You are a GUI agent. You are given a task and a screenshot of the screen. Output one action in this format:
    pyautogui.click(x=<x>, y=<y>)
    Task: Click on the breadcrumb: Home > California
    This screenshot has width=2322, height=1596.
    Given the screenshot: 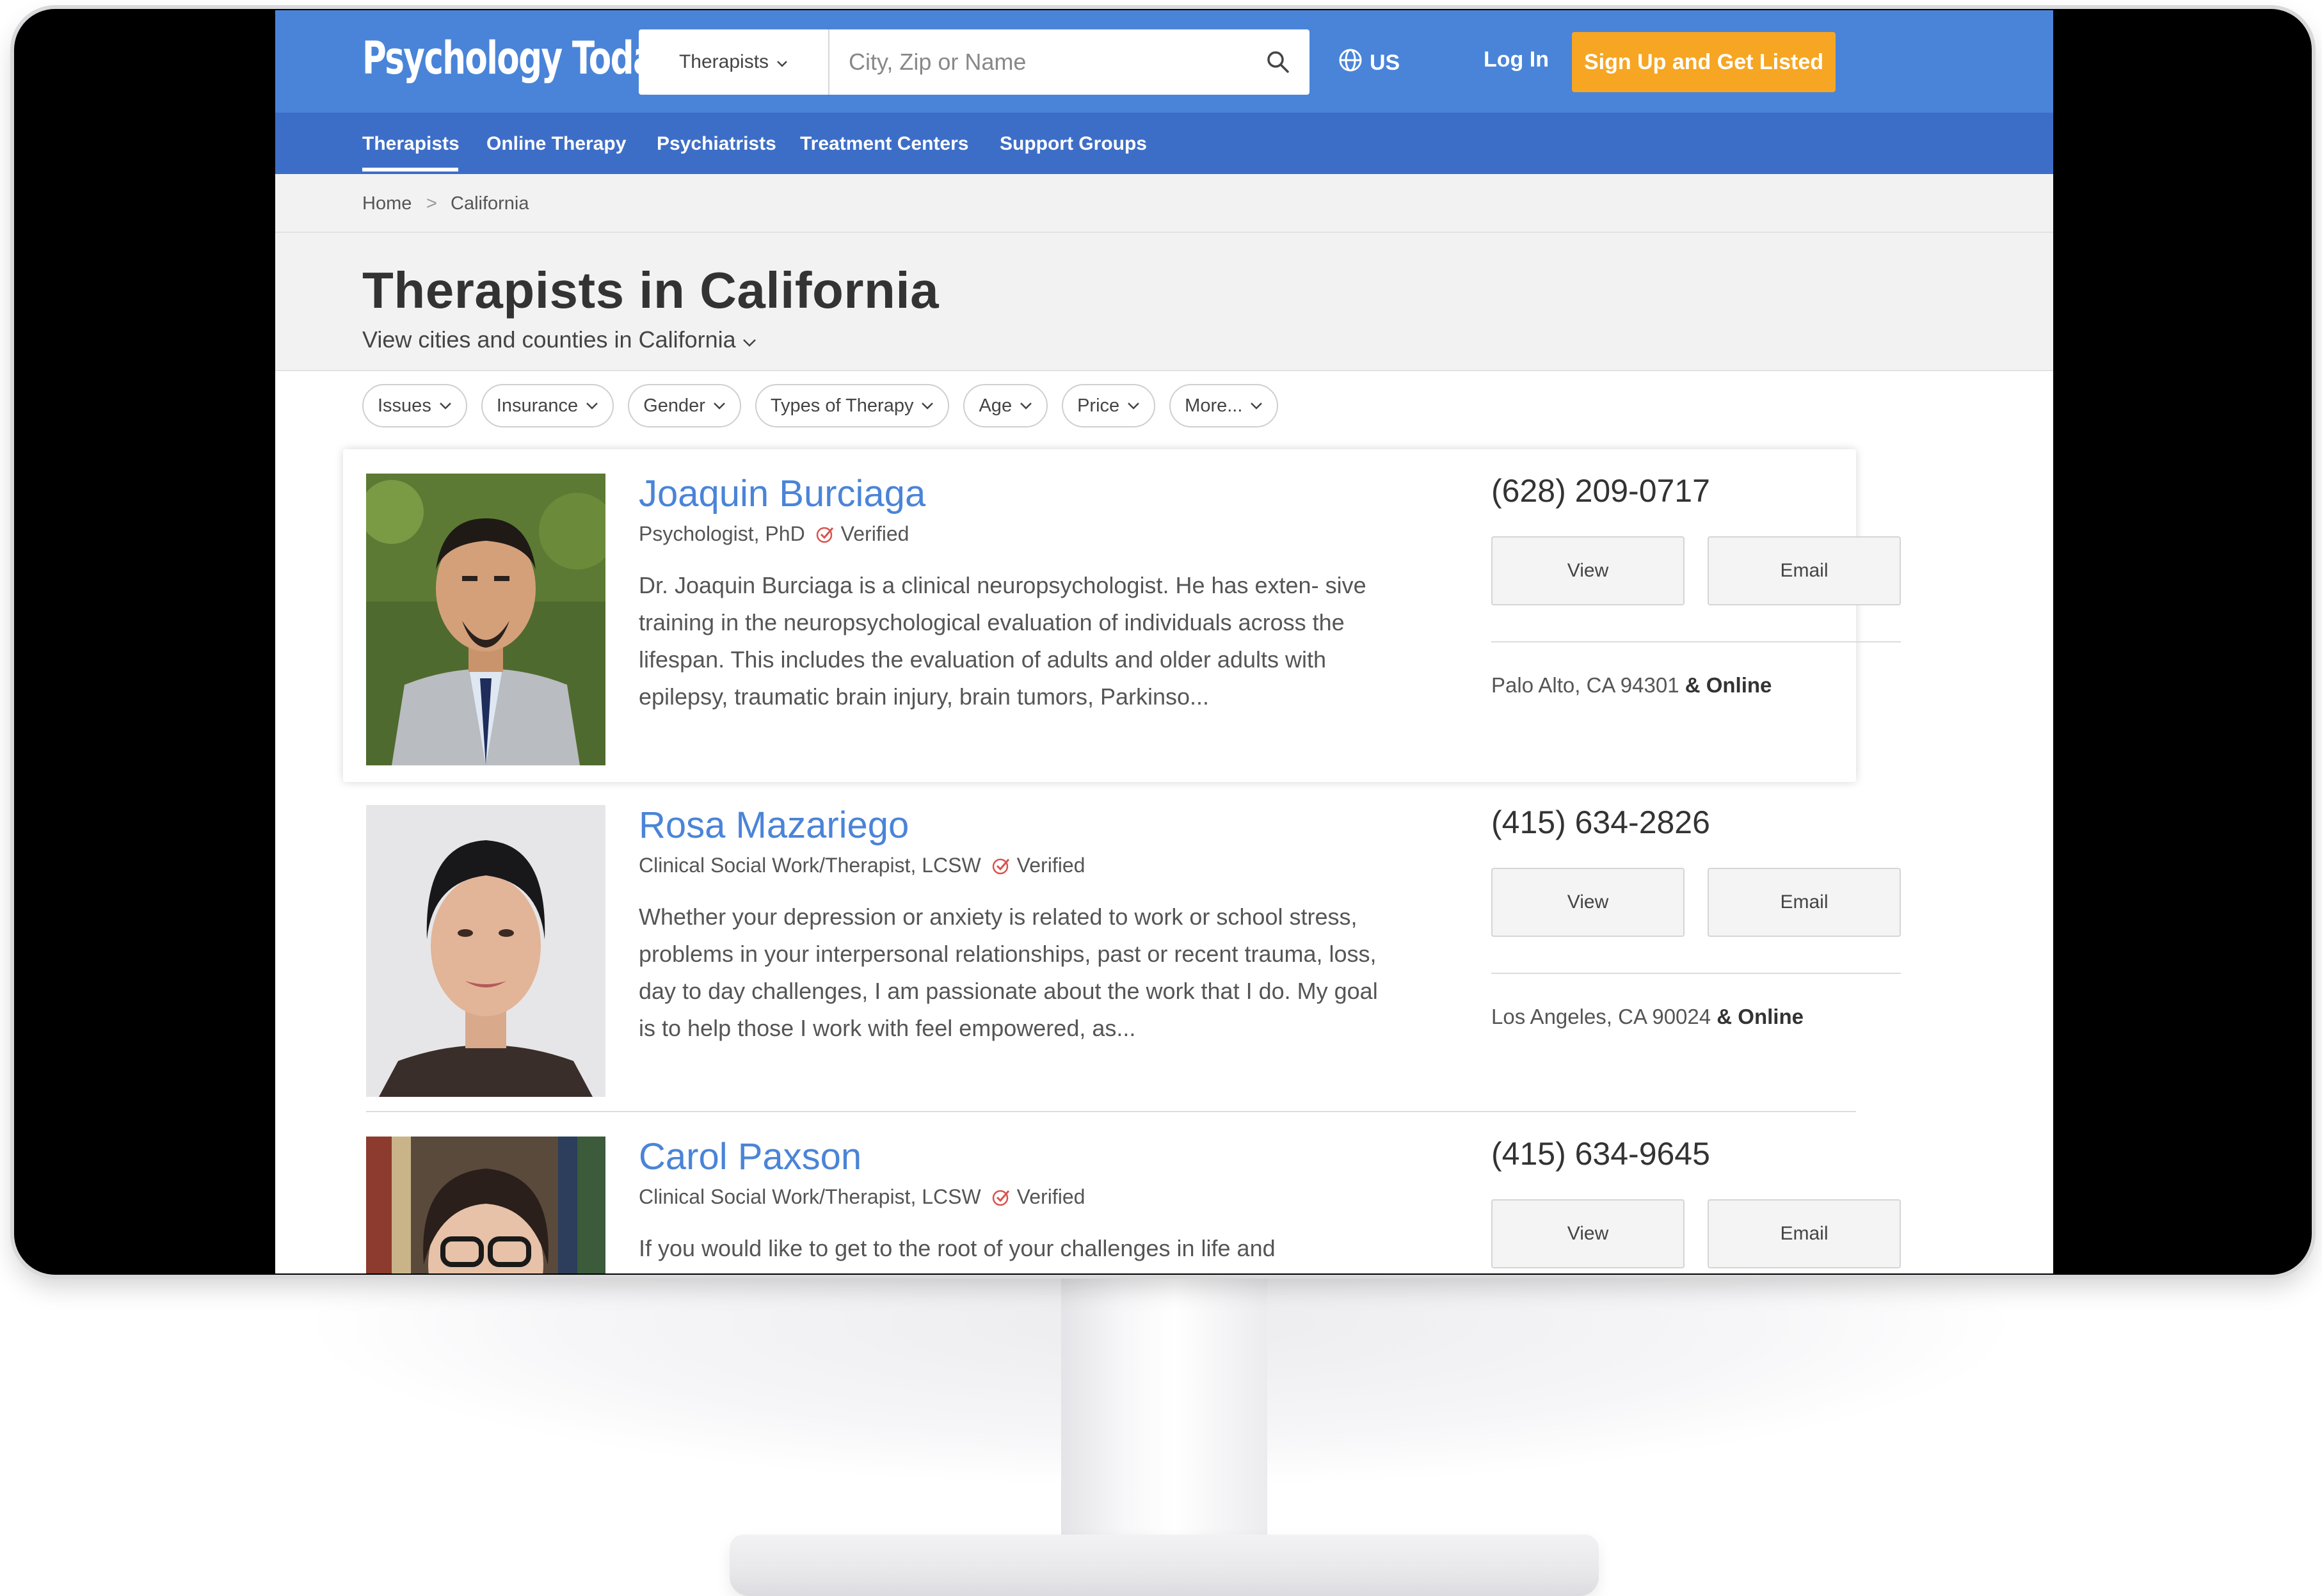 What is the action you would take?
    pyautogui.click(x=1164, y=203)
    